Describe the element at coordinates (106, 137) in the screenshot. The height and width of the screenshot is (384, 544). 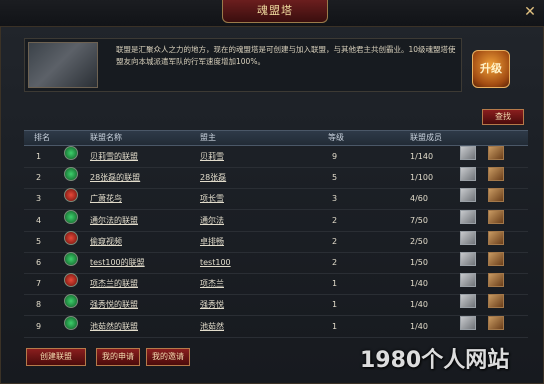
I see `header-name: 联盟名称` at that location.